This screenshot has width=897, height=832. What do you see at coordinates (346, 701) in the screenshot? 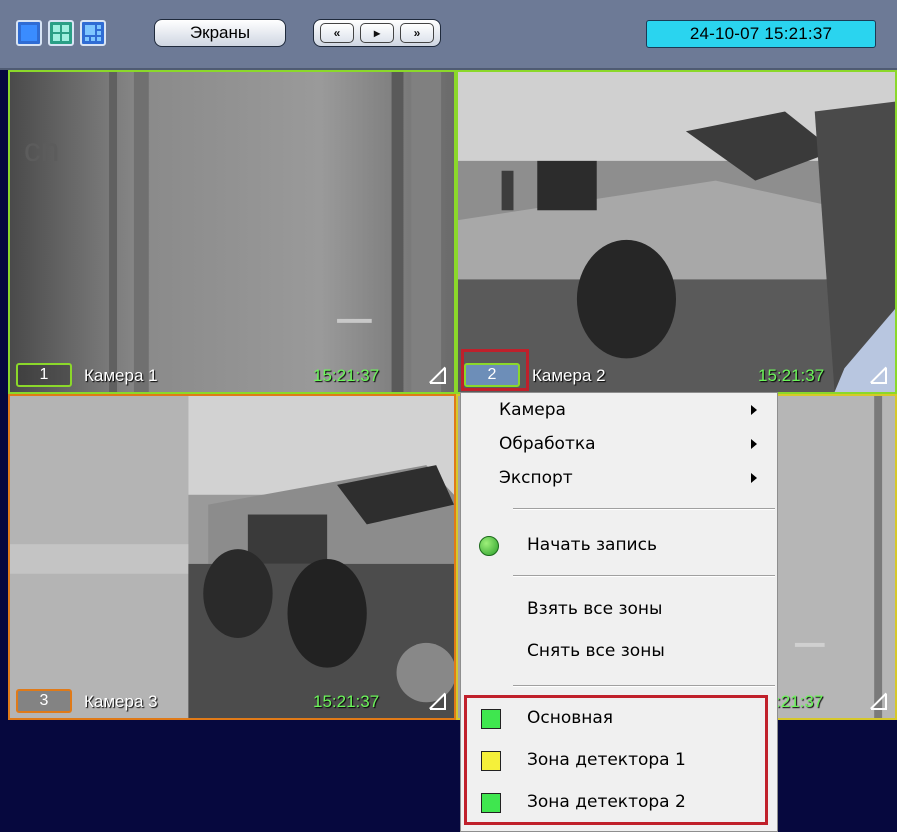
I see `camera-3-time: 15:21:37` at bounding box center [346, 701].